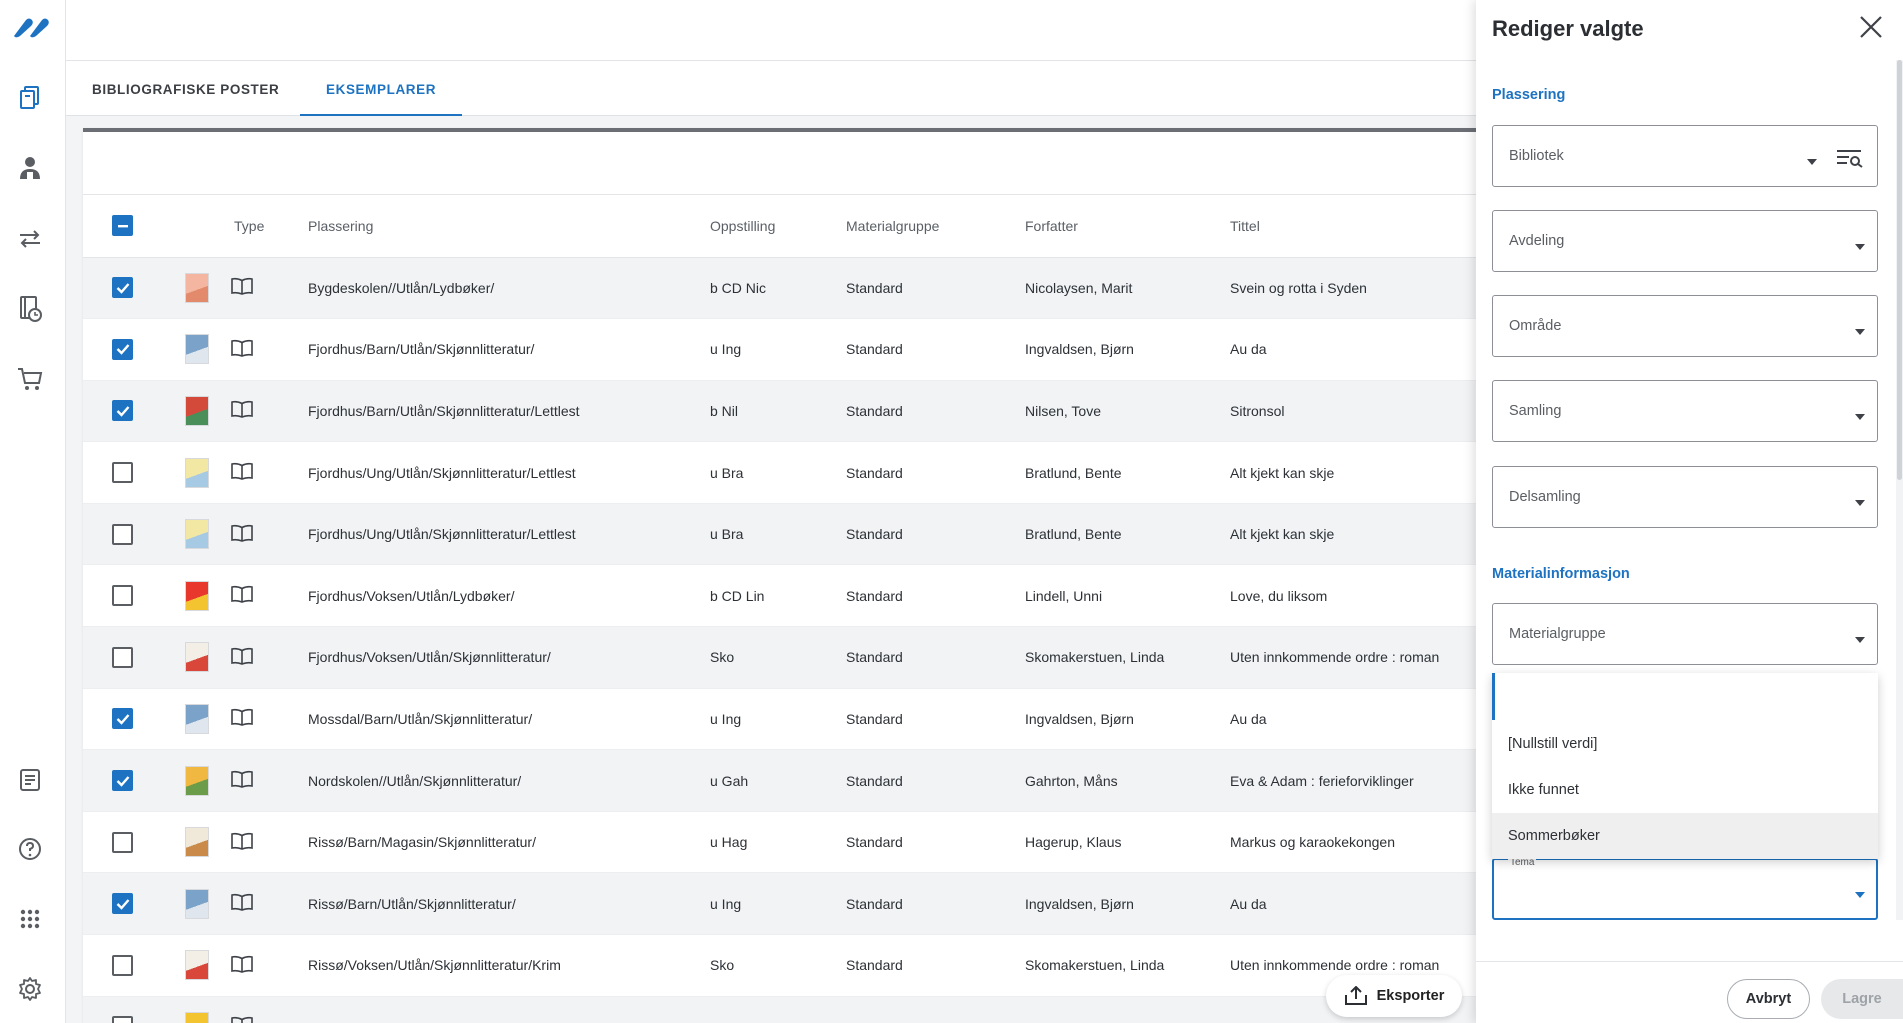 The height and width of the screenshot is (1023, 1903). Describe the element at coordinates (265, 226) in the screenshot. I see `column-header-type: Type` at that location.